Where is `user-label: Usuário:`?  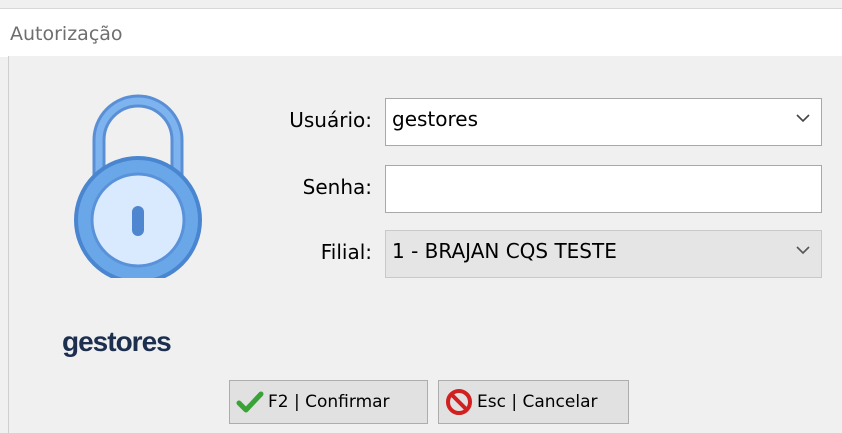
user-label: Usuário: is located at coordinates (330, 120).